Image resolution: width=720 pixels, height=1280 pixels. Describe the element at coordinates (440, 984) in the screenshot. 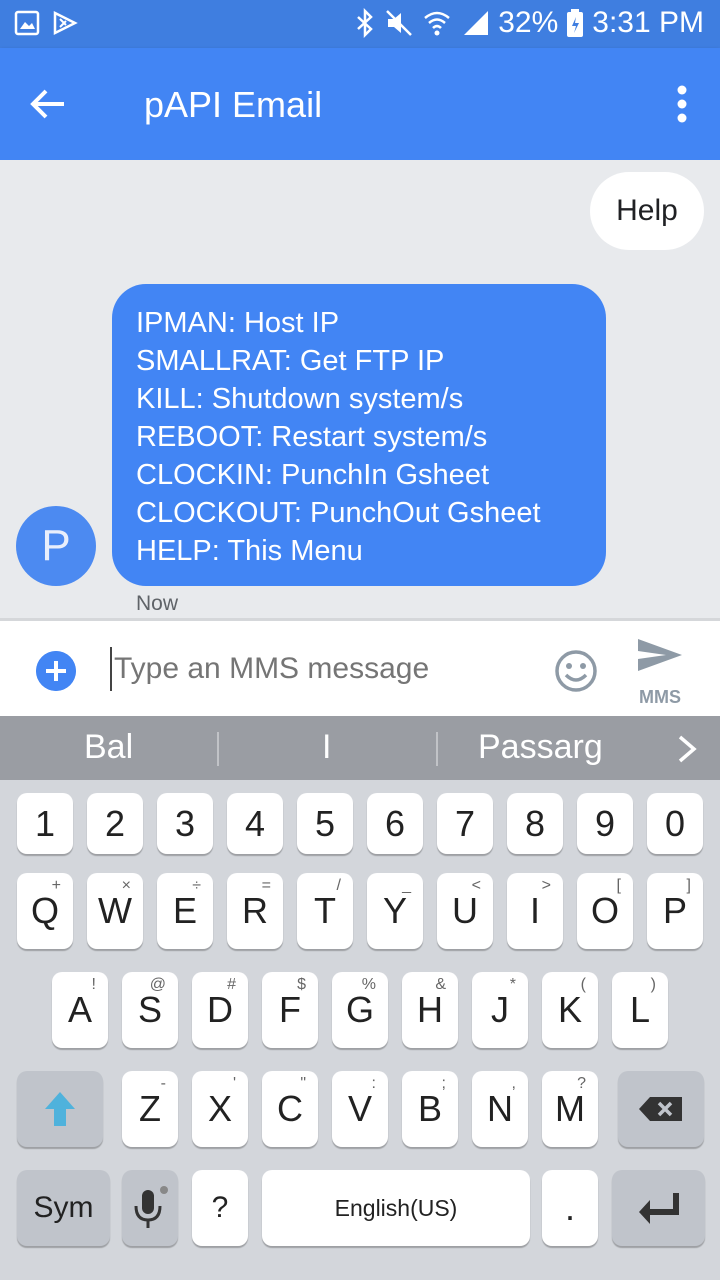

I see `key-secondary: &` at that location.